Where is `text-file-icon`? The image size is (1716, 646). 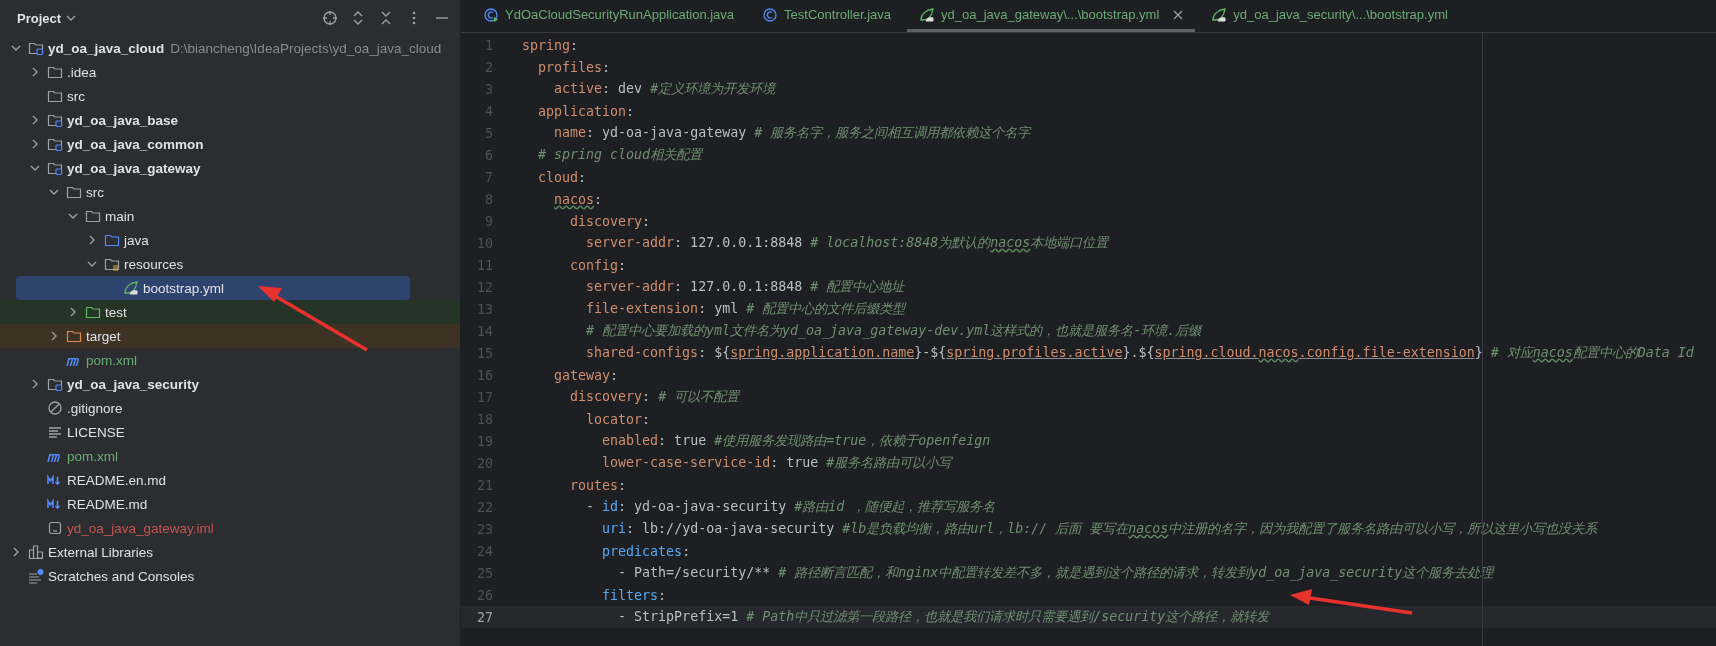 text-file-icon is located at coordinates (55, 432).